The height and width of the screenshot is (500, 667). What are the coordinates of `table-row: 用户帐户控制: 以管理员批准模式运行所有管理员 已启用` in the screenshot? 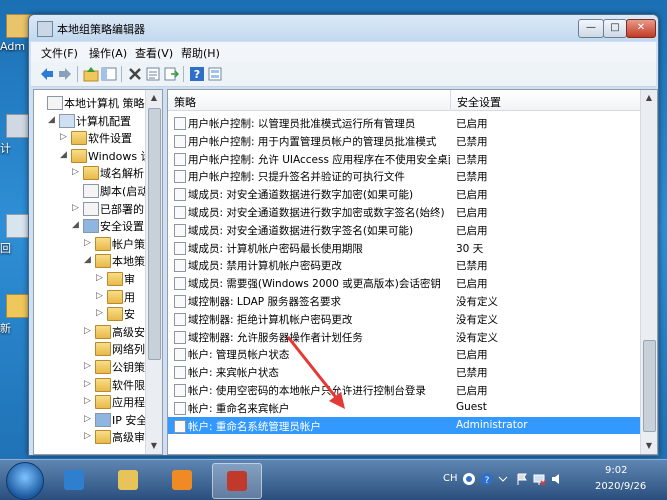 It's located at (404, 122).